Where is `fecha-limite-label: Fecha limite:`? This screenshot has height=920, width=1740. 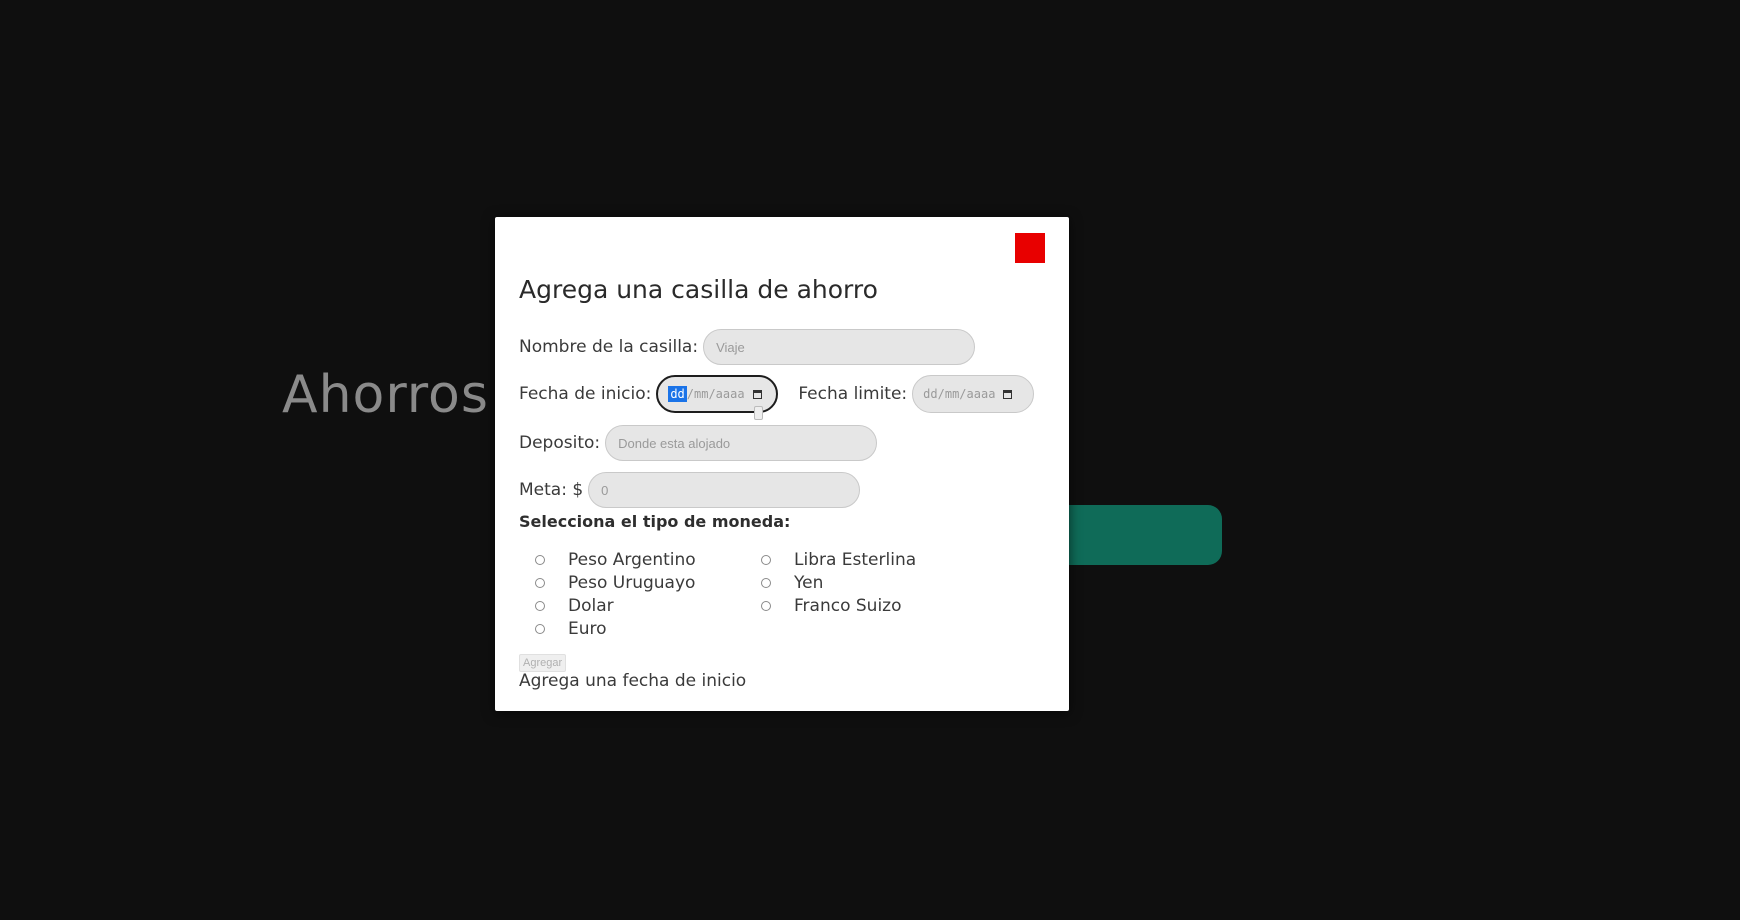
fecha-limite-label: Fecha limite: is located at coordinates (853, 394).